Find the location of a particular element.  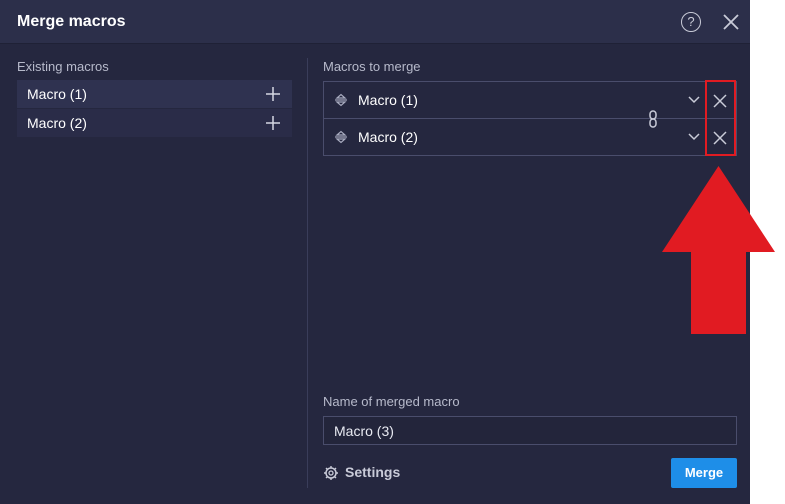

merge-macro-label: Macro (1) is located at coordinates (388, 100).